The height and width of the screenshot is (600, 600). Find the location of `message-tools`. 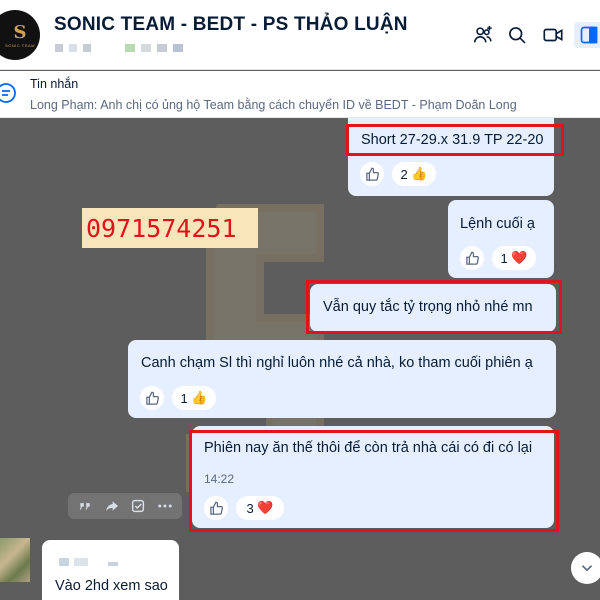

message-tools is located at coordinates (125, 506).